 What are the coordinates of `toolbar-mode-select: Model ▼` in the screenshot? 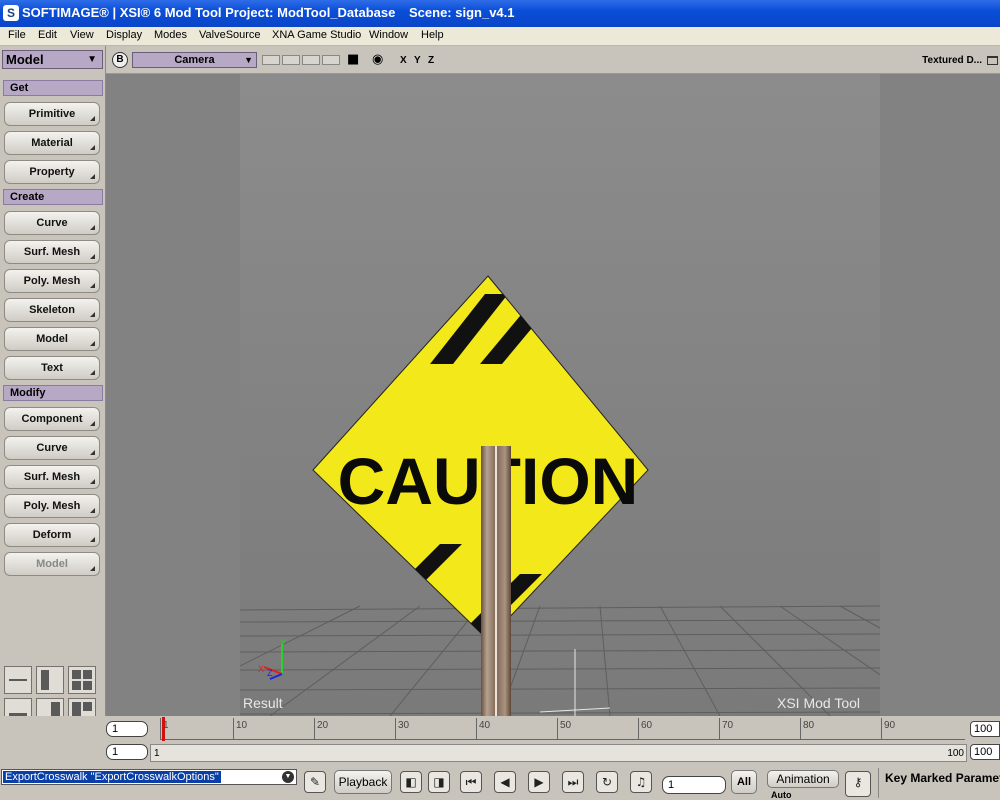 It's located at (52, 59).